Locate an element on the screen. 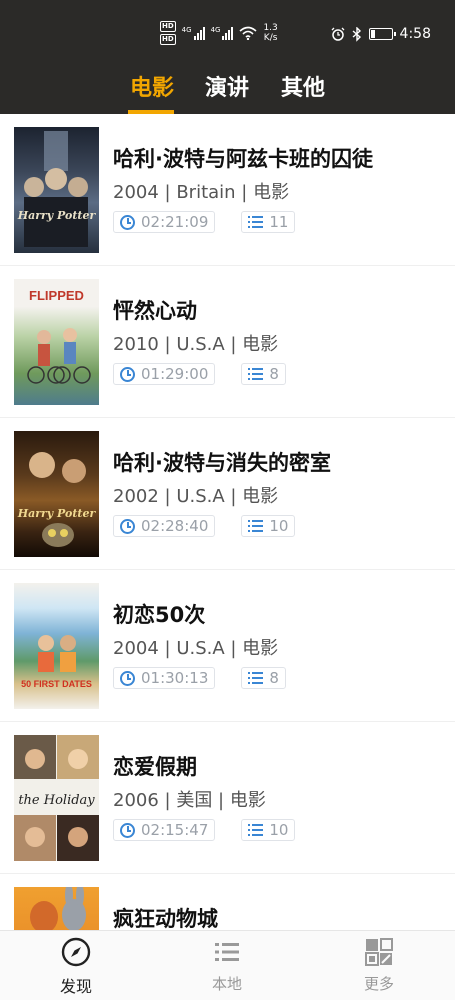 Image resolution: width=455 pixels, height=1000 pixels. hd-indicators: HD HD is located at coordinates (168, 33).